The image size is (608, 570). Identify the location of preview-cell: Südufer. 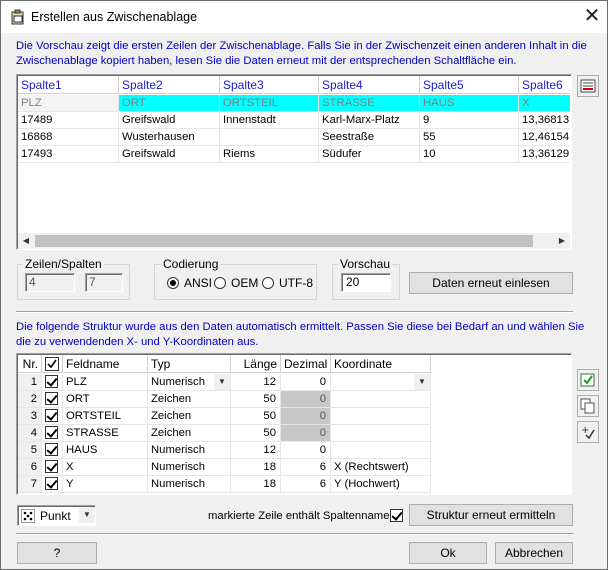
(369, 154).